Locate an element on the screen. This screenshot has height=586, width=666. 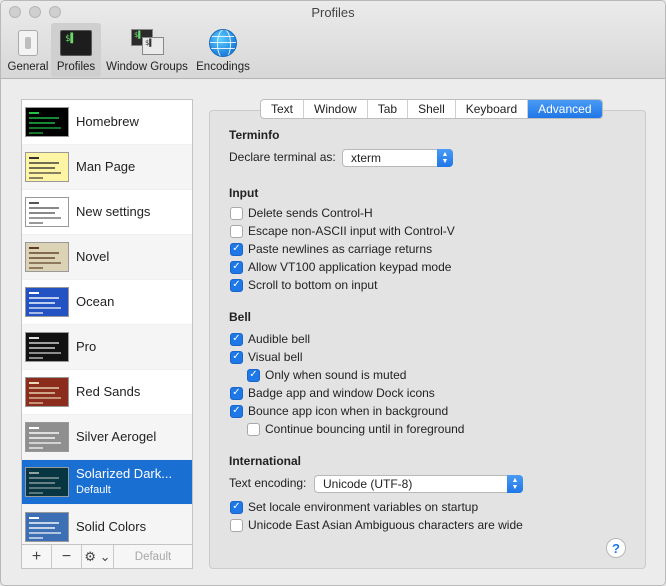
window-title: Profiles is located at coordinates (333, 12).